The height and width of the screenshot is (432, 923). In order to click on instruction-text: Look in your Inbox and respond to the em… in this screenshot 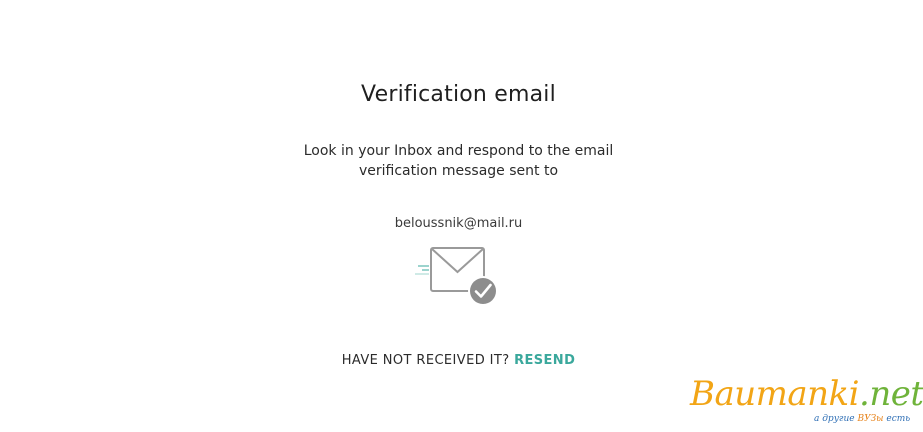, I will do `click(458, 161)`.